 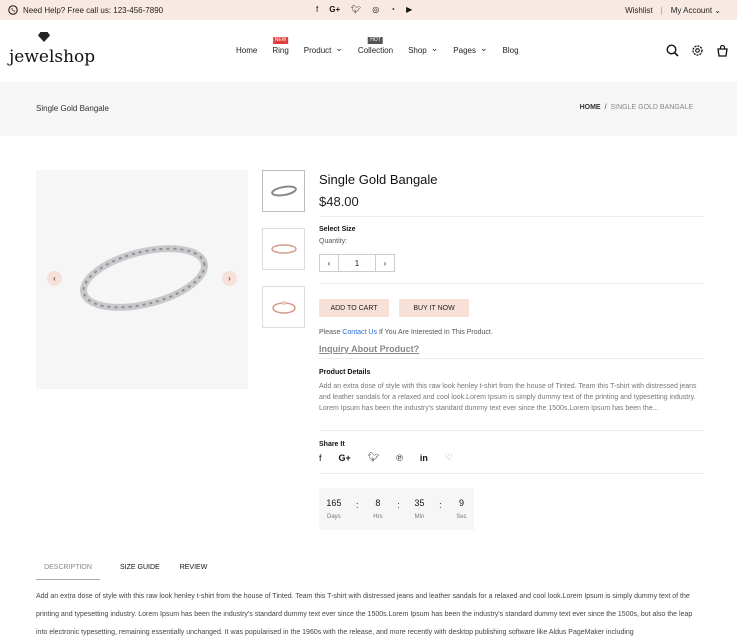 What do you see at coordinates (364, 9) in the screenshot?
I see `social-links: f G+ 🐦︎ ◎ ◔ ▶` at bounding box center [364, 9].